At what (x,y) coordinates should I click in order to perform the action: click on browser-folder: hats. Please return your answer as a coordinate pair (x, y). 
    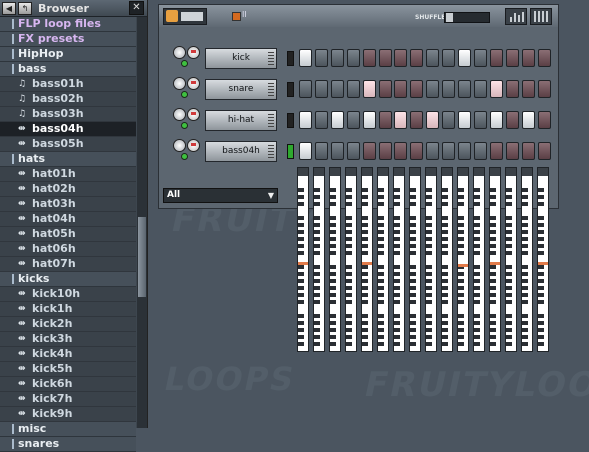
    Looking at the image, I should click on (68, 159).